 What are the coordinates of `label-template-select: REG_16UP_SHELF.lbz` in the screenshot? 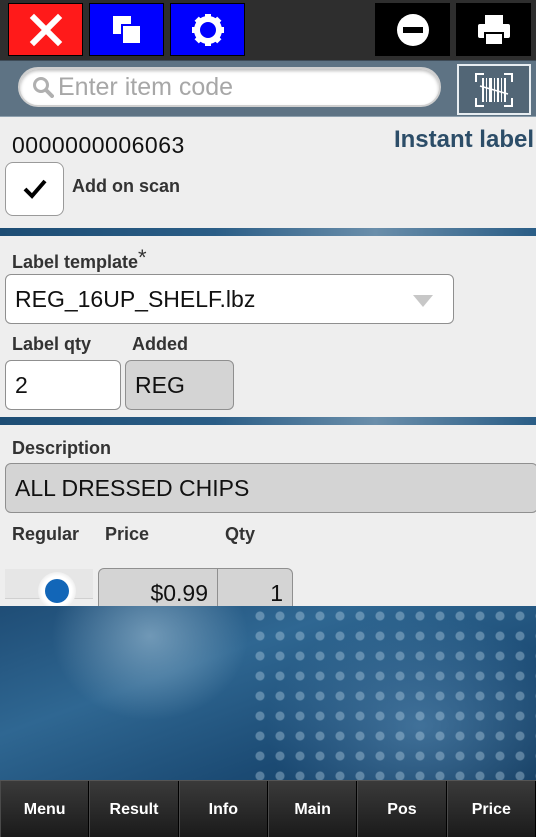 It's located at (229, 299).